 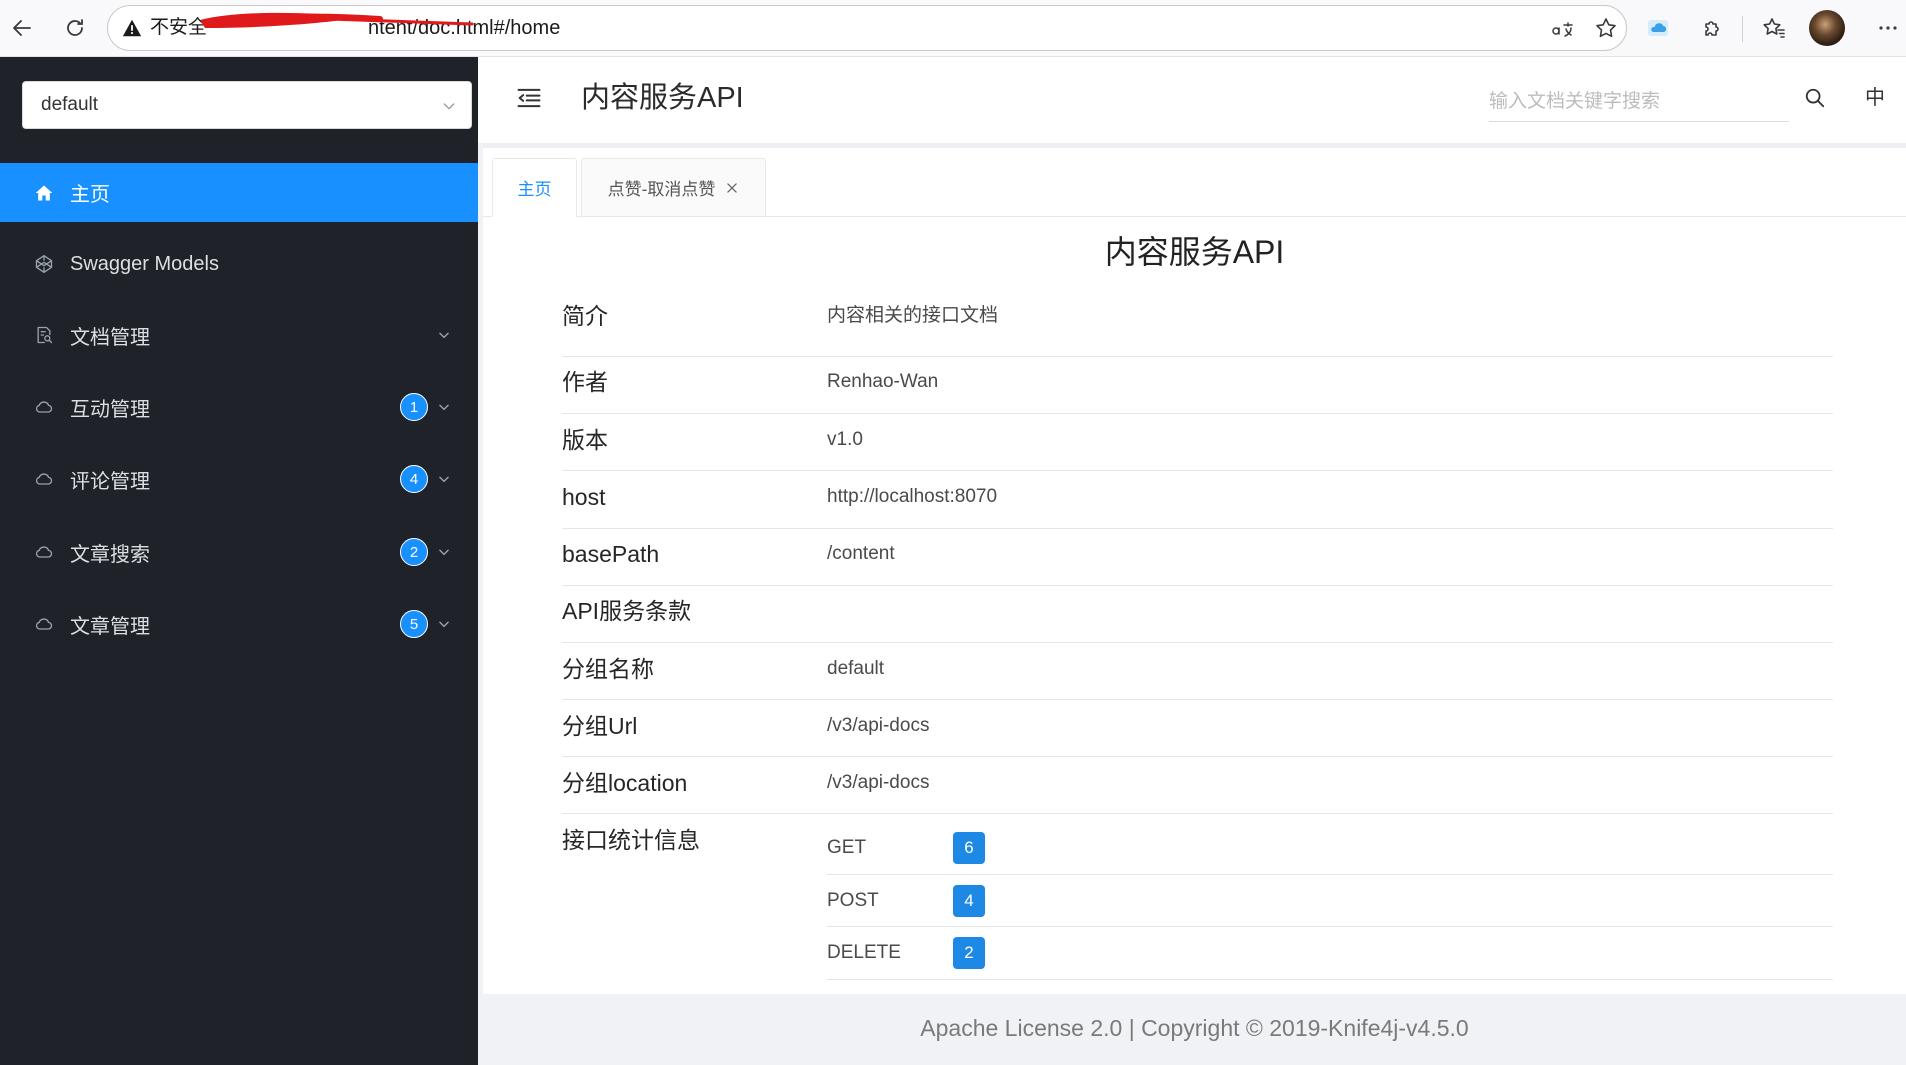 I want to click on info-label: 分组名称, so click(x=608, y=669).